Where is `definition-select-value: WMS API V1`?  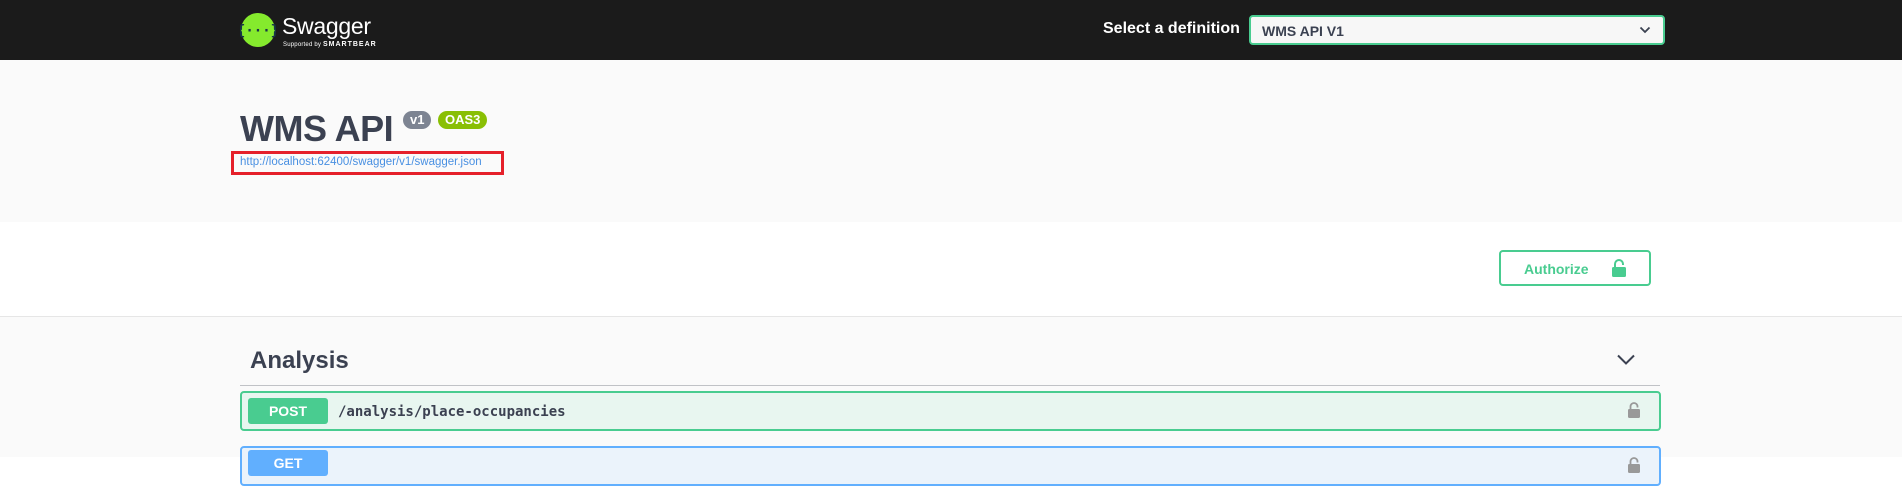
definition-select-value: WMS API V1 is located at coordinates (1303, 31).